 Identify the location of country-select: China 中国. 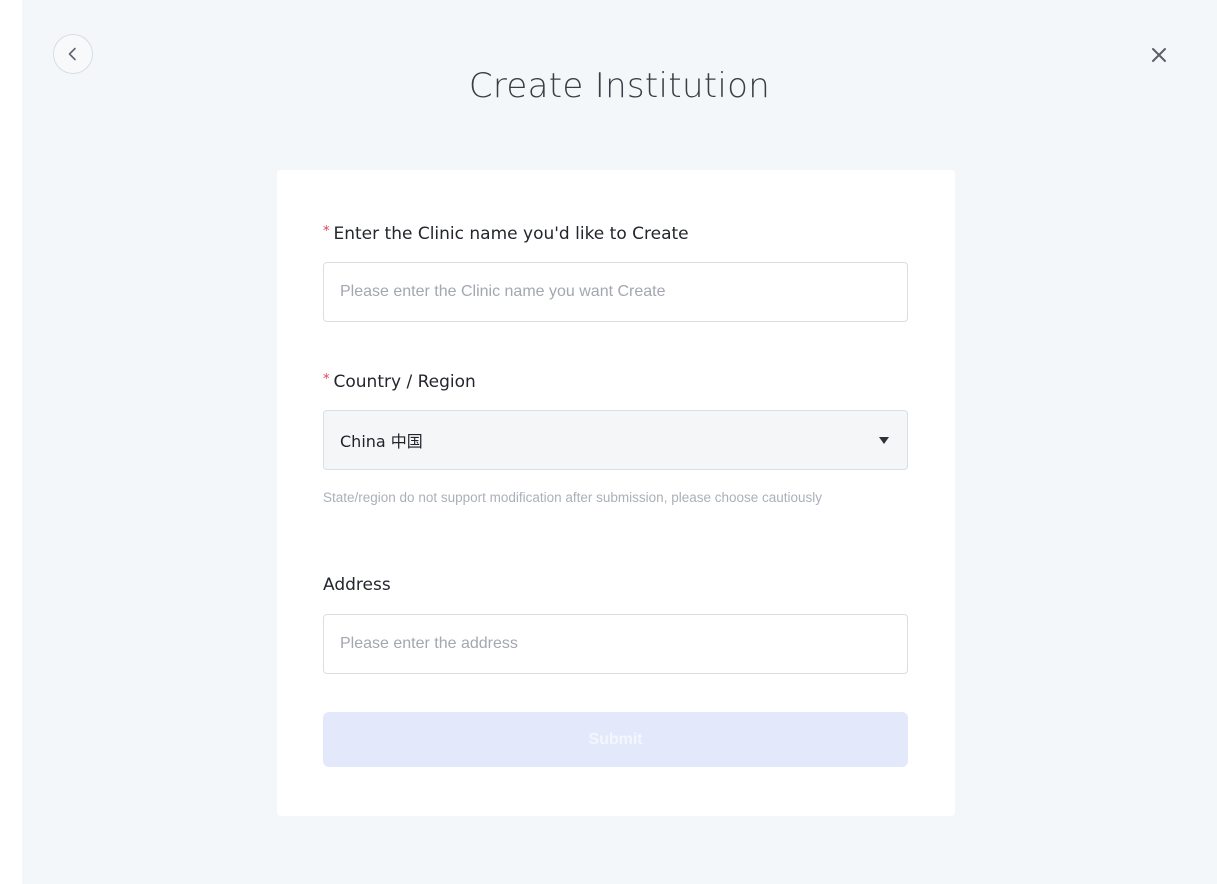
(615, 440).